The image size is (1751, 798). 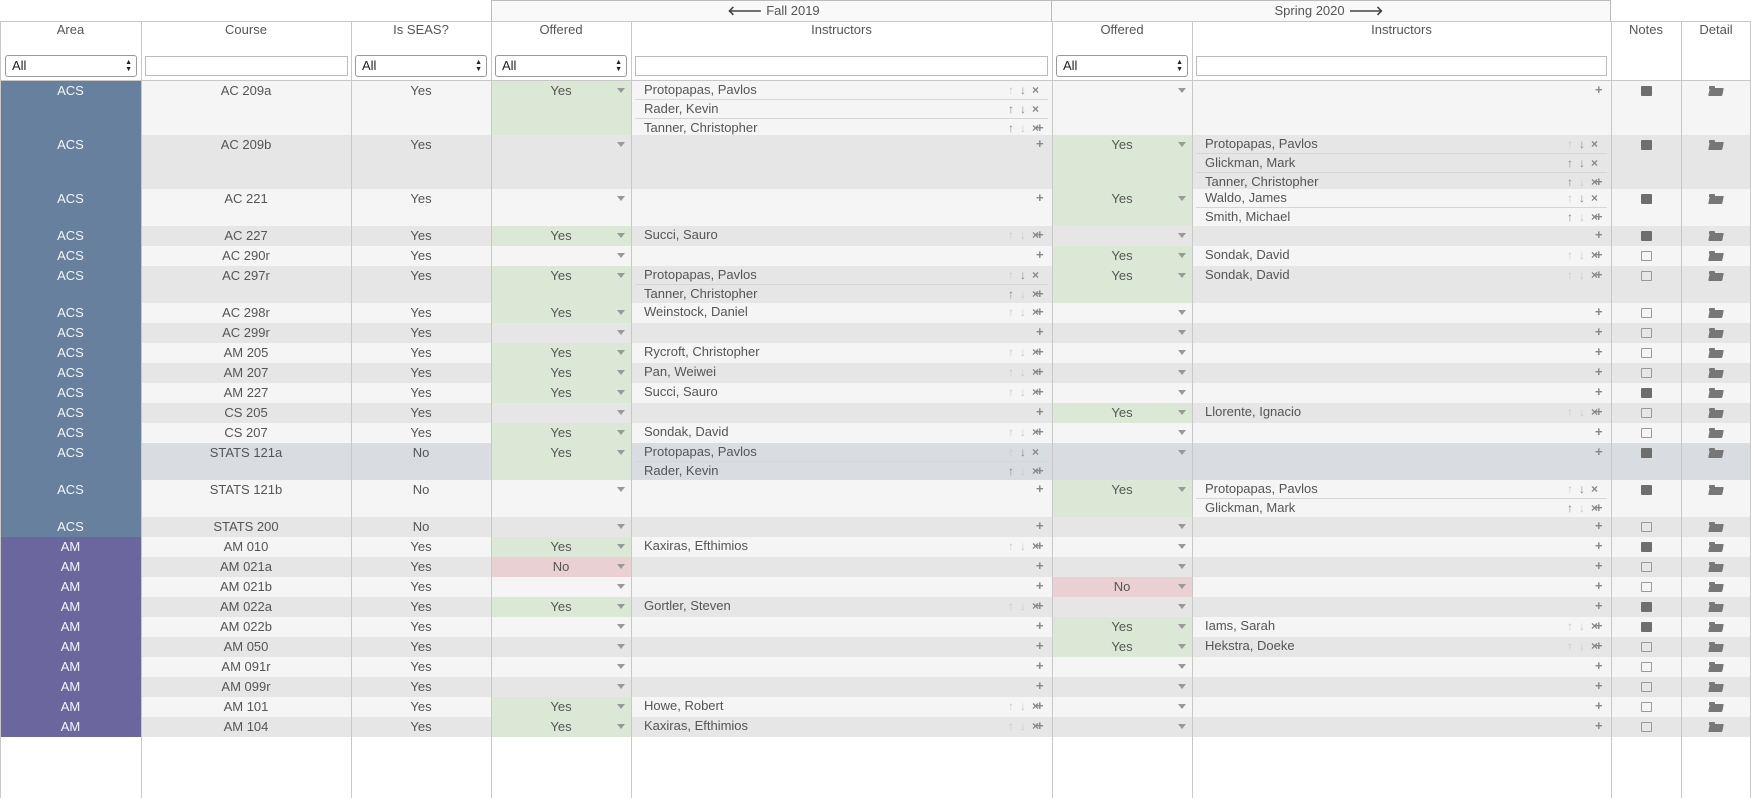 What do you see at coordinates (561, 567) in the screenshot?
I see `fall-offered-dropdown: No` at bounding box center [561, 567].